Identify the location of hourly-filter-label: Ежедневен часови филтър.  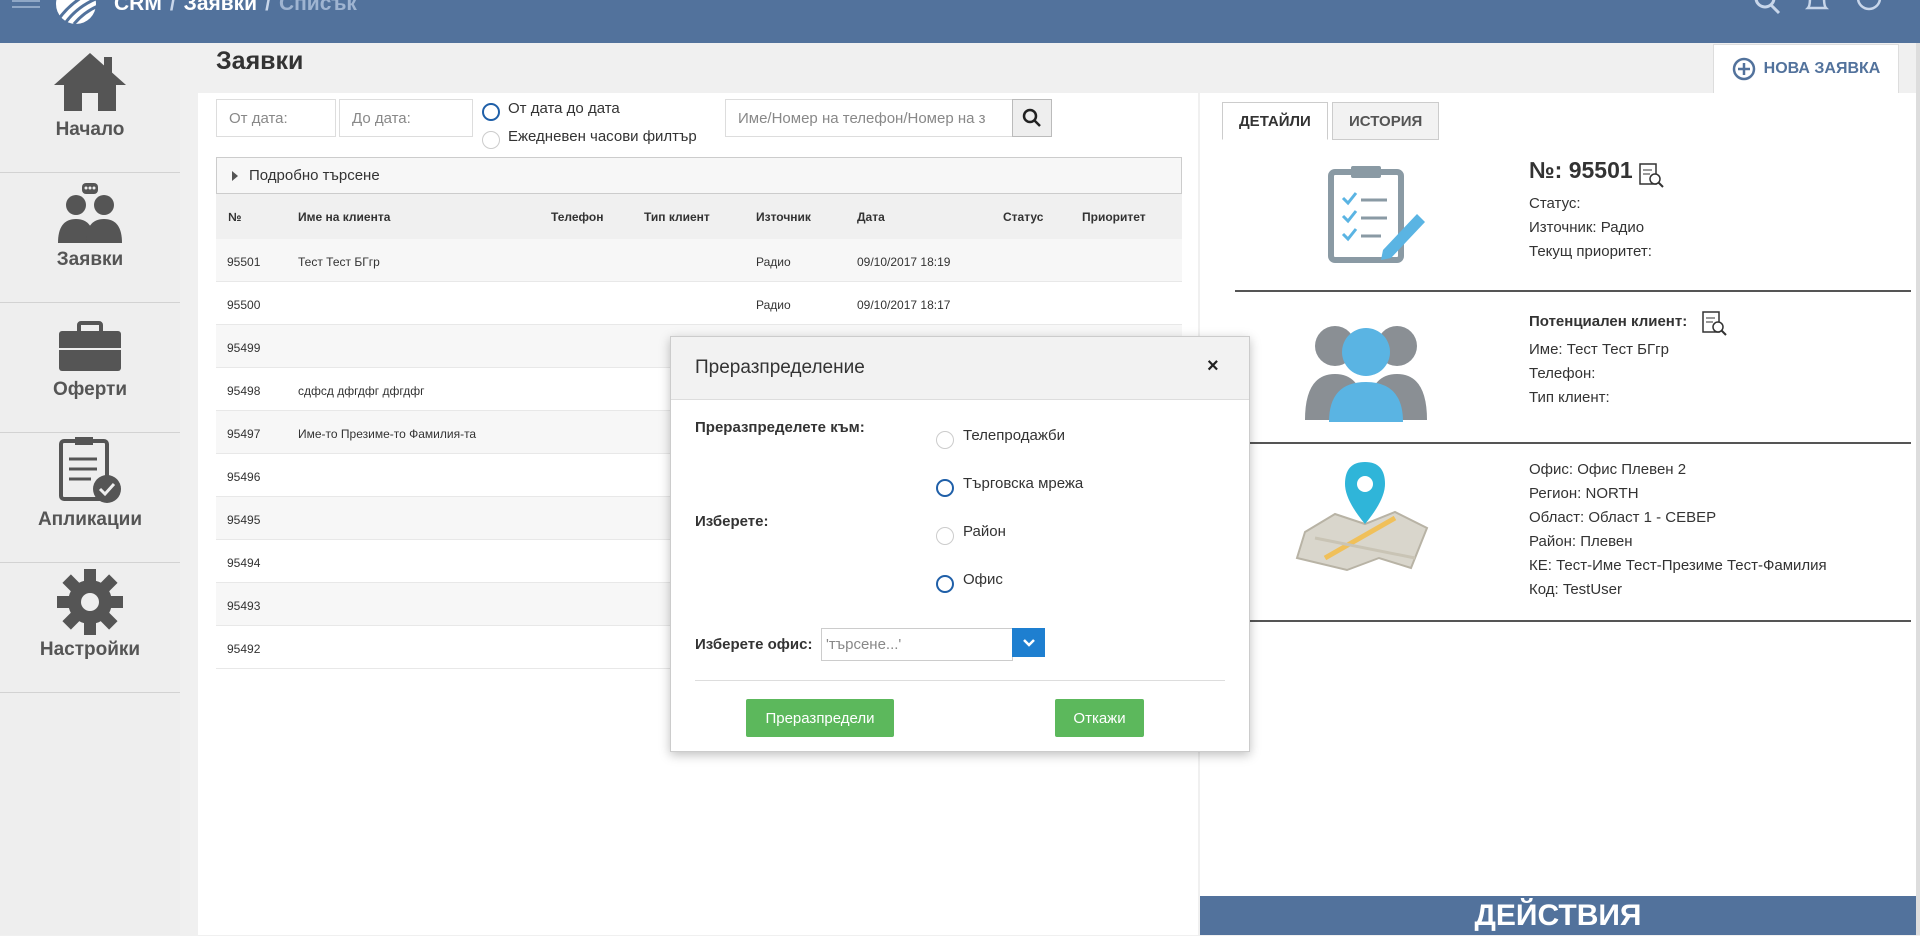
(602, 136).